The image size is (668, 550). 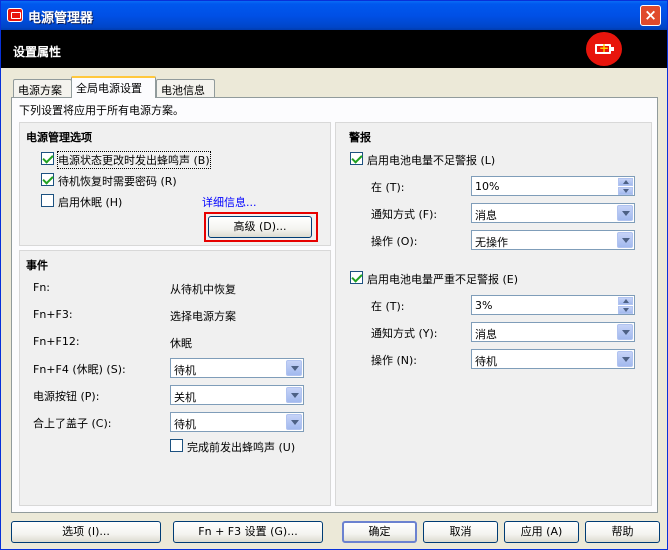 What do you see at coordinates (360, 137) in the screenshot?
I see `alarms-title: 警报` at bounding box center [360, 137].